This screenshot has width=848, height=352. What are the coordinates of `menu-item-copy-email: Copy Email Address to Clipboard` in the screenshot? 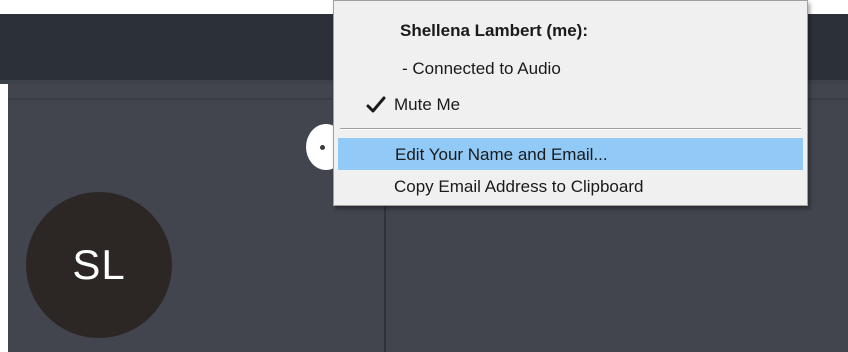 It's located at (570, 187).